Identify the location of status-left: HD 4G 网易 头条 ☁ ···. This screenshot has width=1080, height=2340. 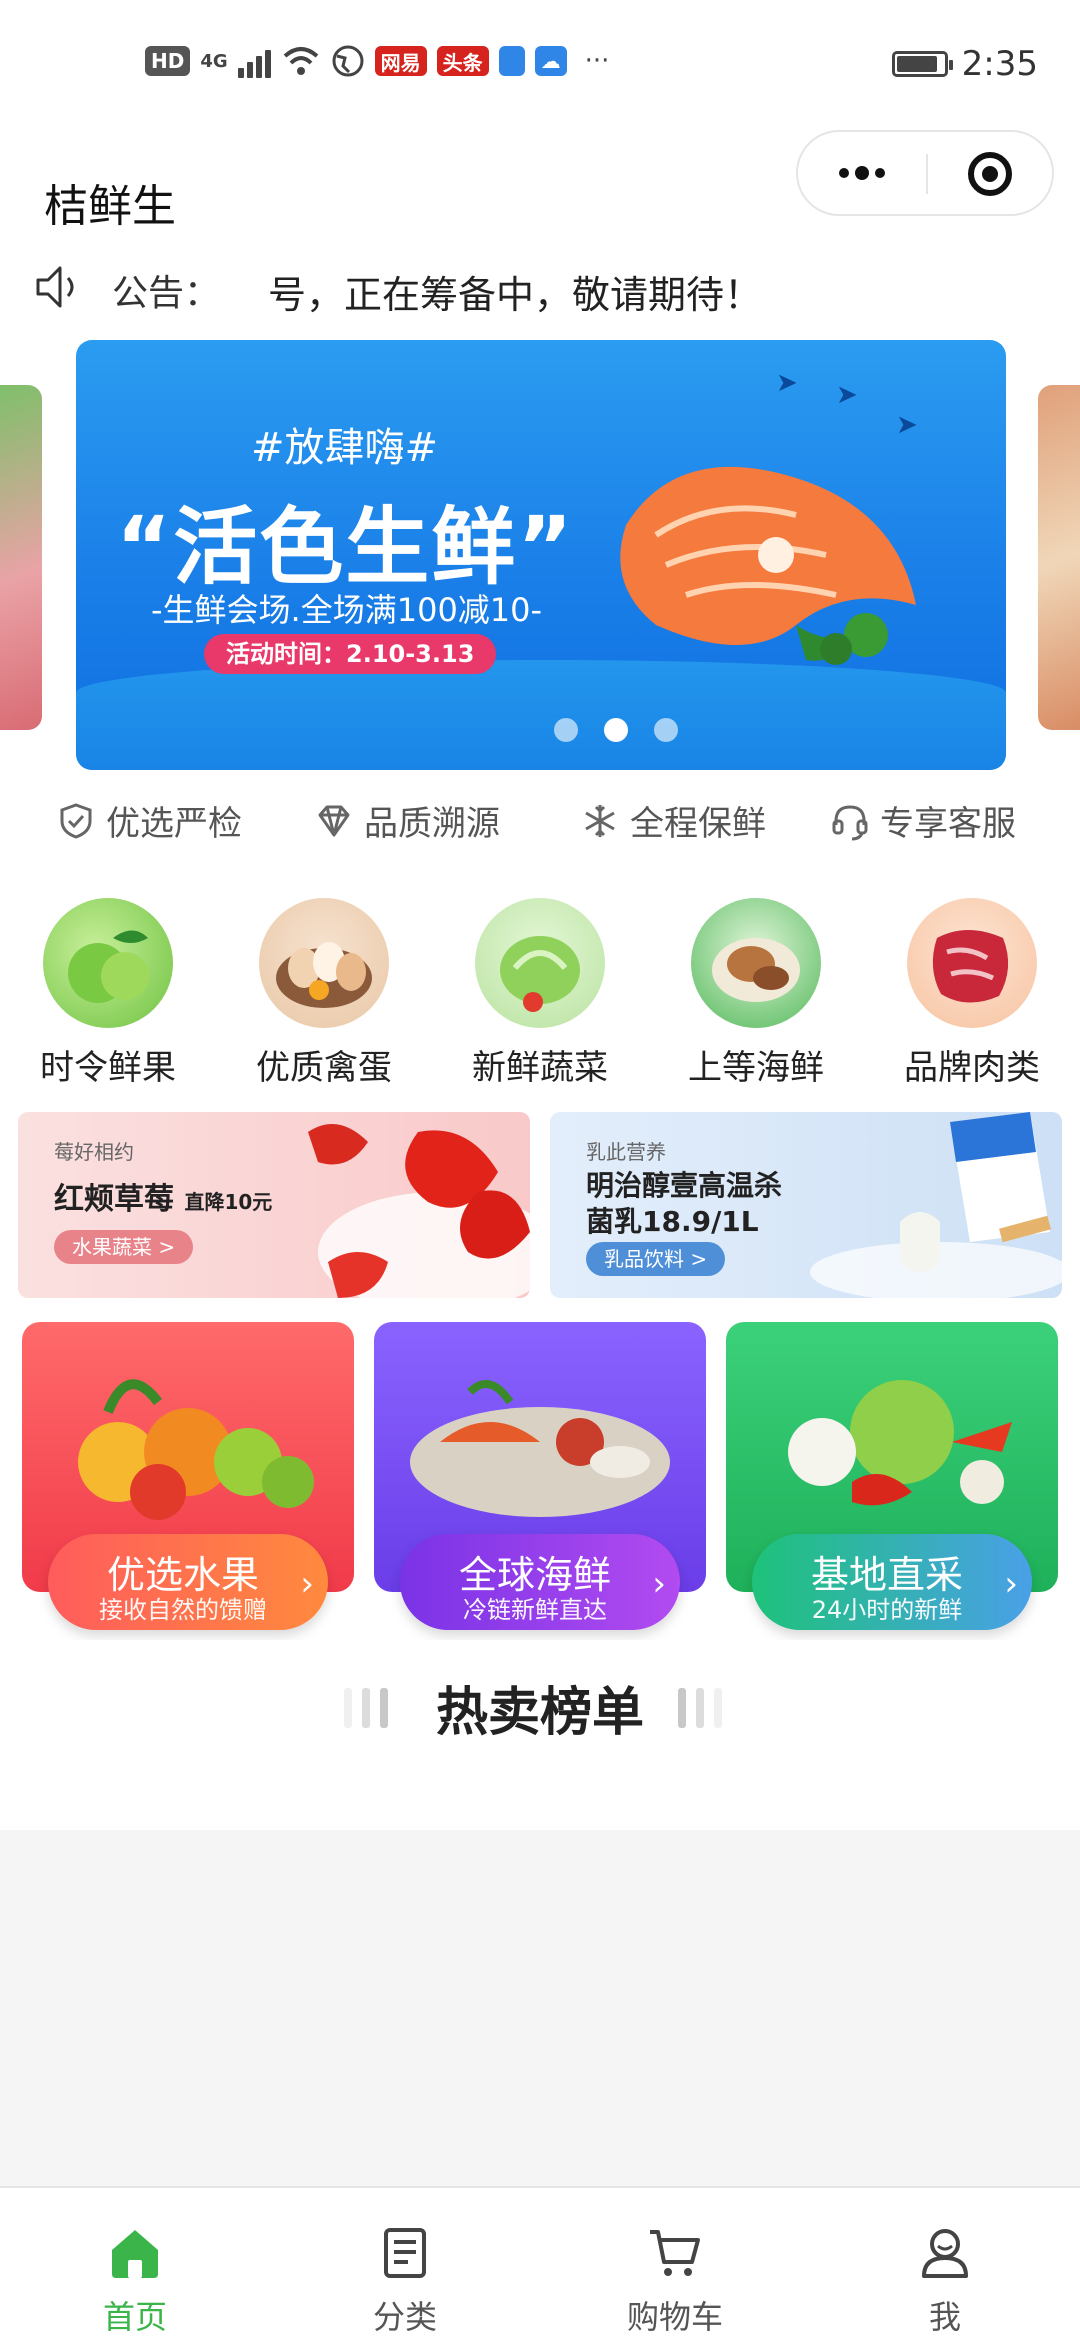
(377, 61).